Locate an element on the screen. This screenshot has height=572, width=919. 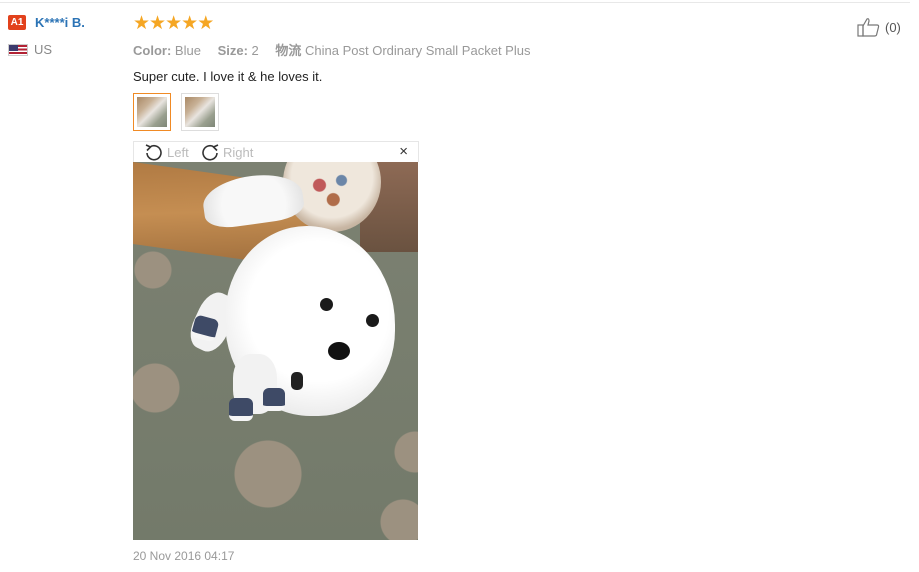
rotate-left-label: Left is located at coordinates (178, 152).